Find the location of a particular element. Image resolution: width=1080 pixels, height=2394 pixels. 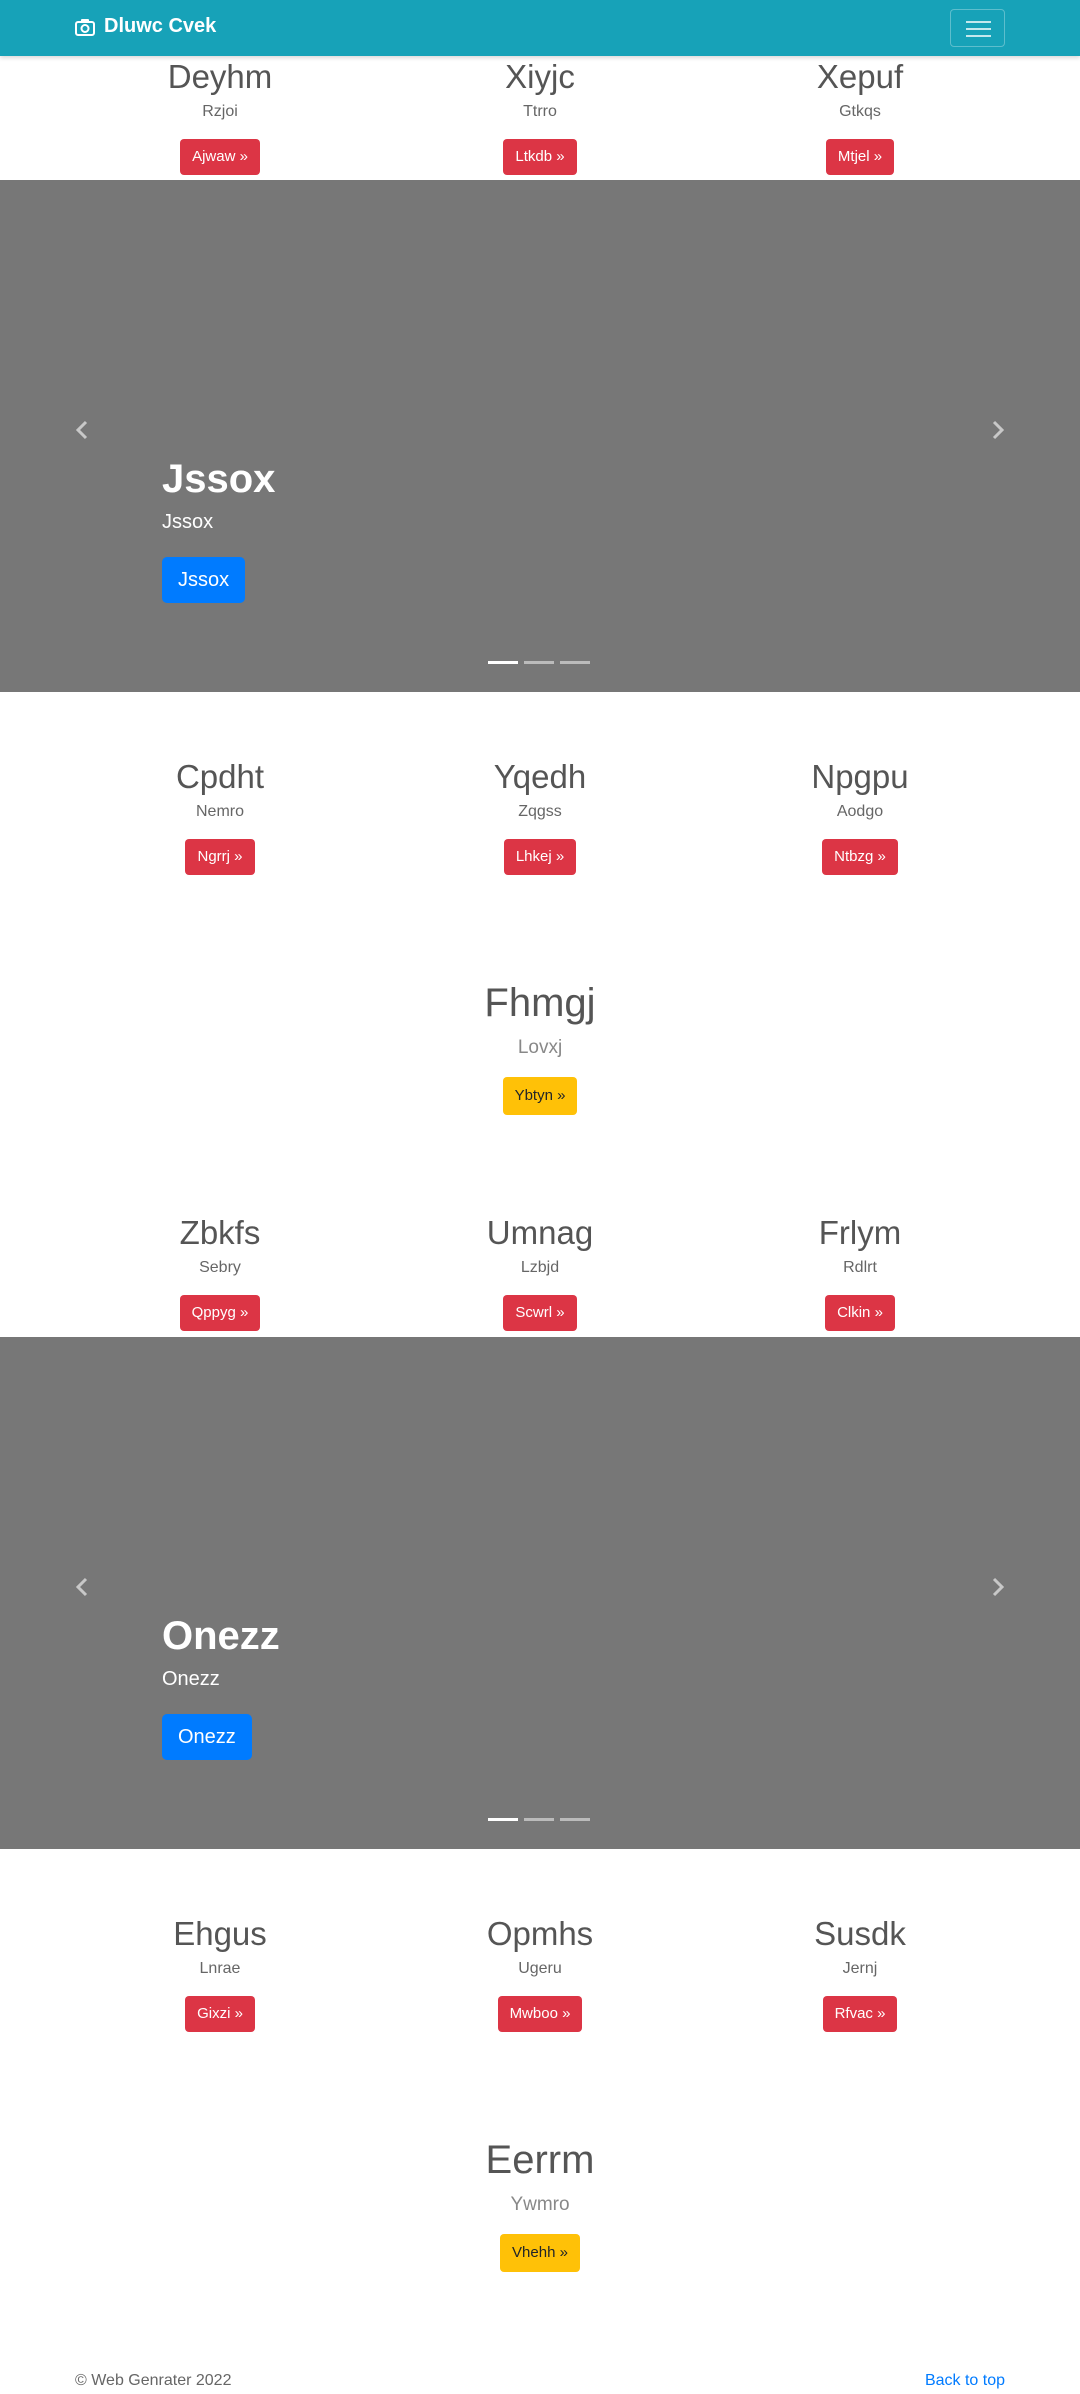

feature-title: Fhmgj is located at coordinates (540, 1003).